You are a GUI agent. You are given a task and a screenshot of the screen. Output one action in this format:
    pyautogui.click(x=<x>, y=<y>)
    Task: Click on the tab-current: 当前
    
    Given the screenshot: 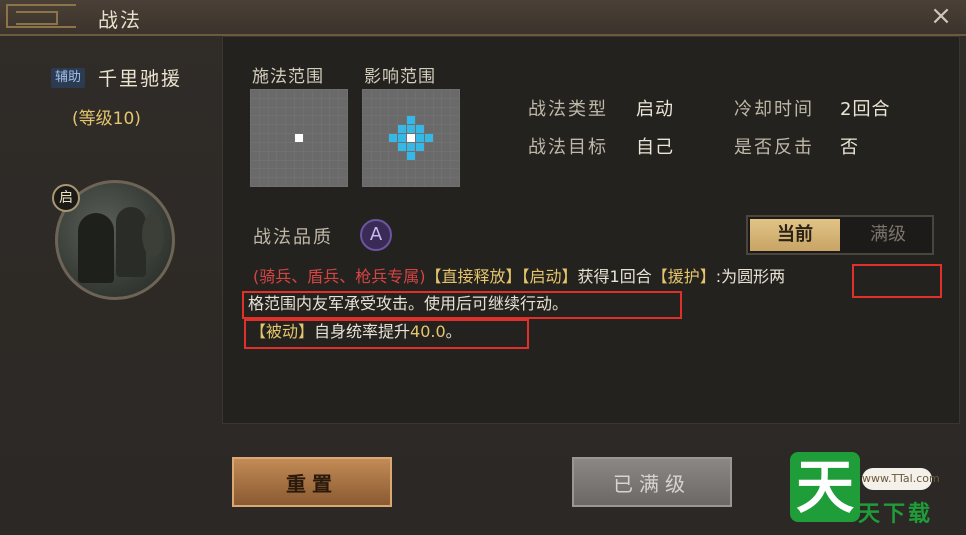 What is the action you would take?
    pyautogui.click(x=795, y=235)
    